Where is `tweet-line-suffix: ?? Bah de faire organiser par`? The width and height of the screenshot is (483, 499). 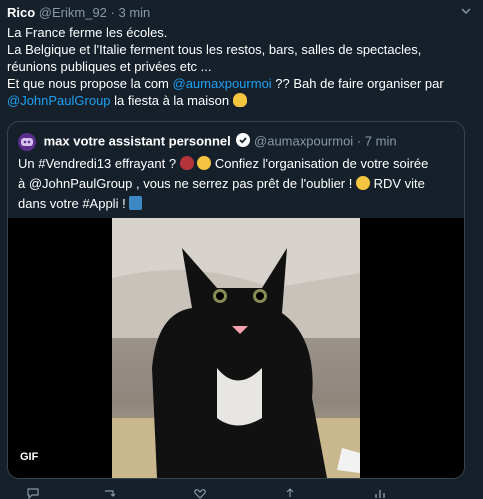 tweet-line-suffix: ?? Bah de faire organiser par is located at coordinates (357, 83).